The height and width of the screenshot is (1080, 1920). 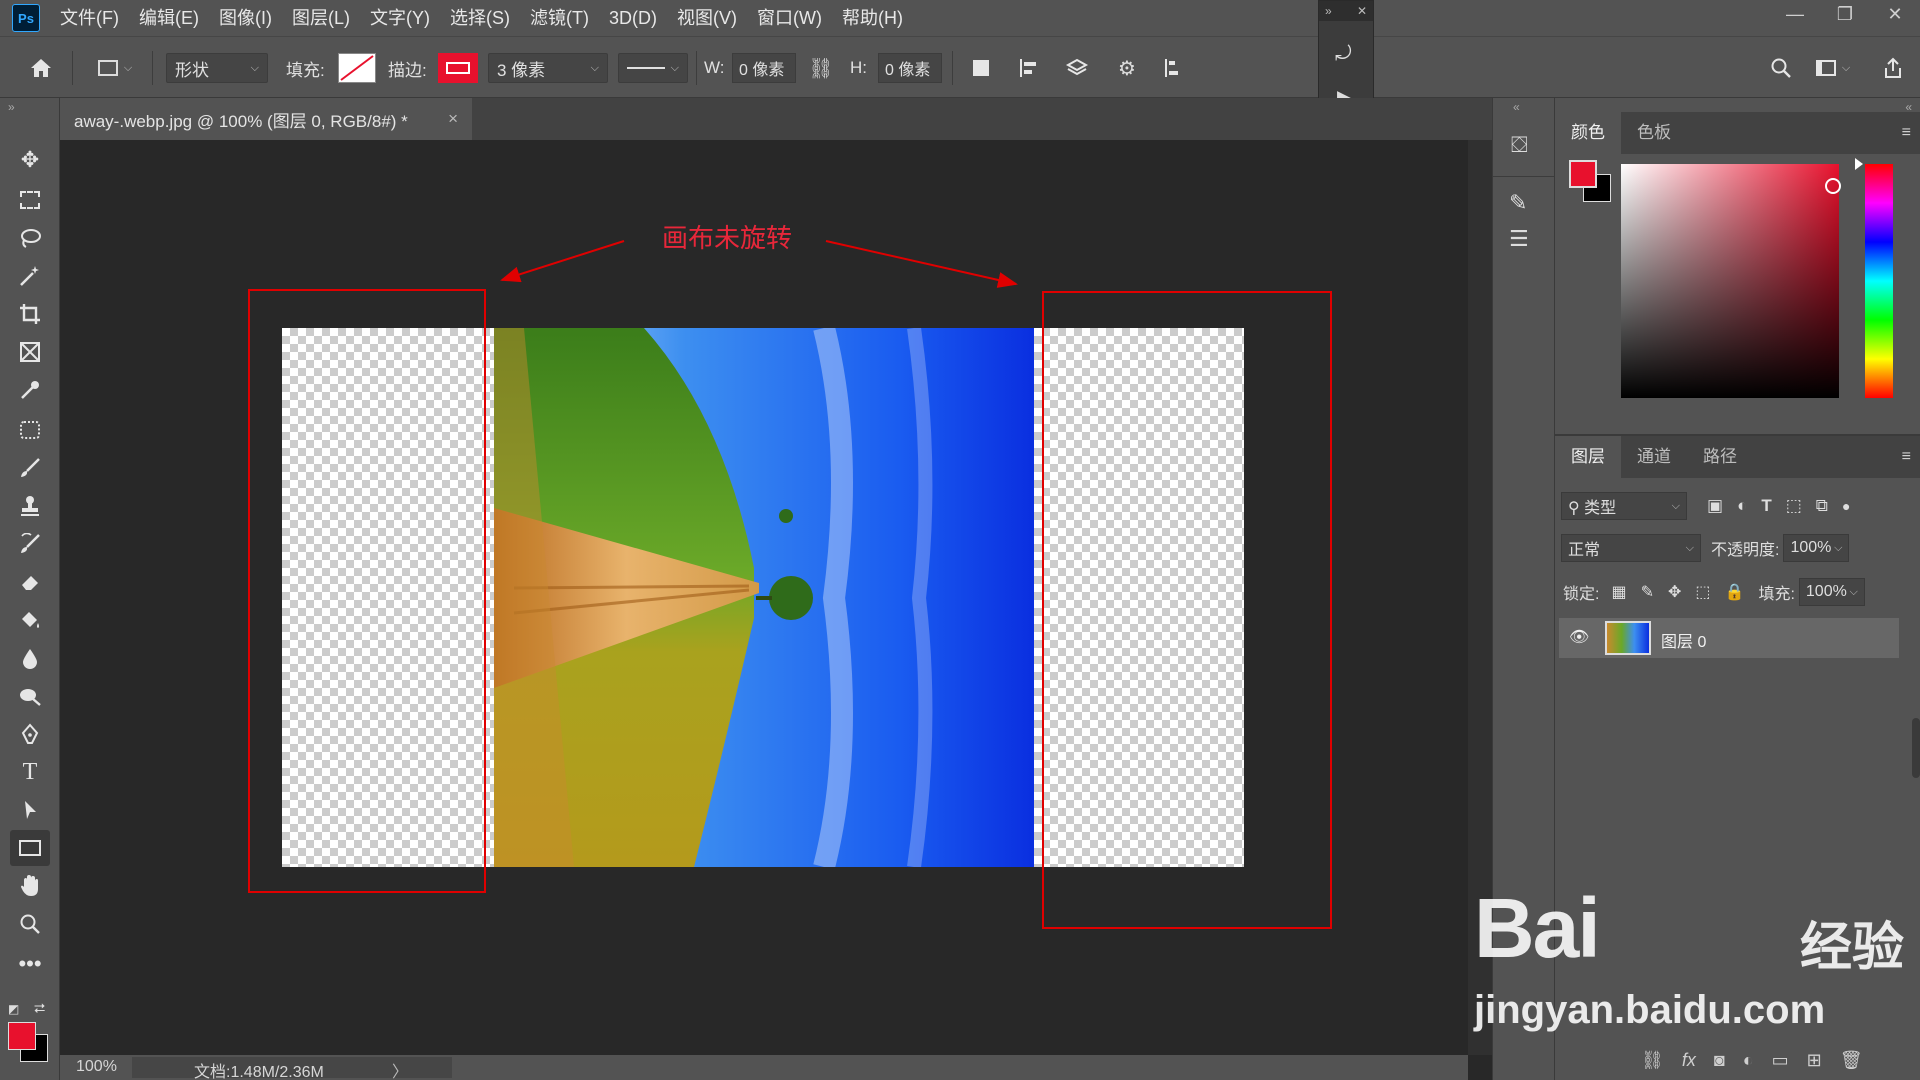 What do you see at coordinates (1737, 133) in the screenshot?
I see `color-panel-tabs: 颜色 色板 ≡` at bounding box center [1737, 133].